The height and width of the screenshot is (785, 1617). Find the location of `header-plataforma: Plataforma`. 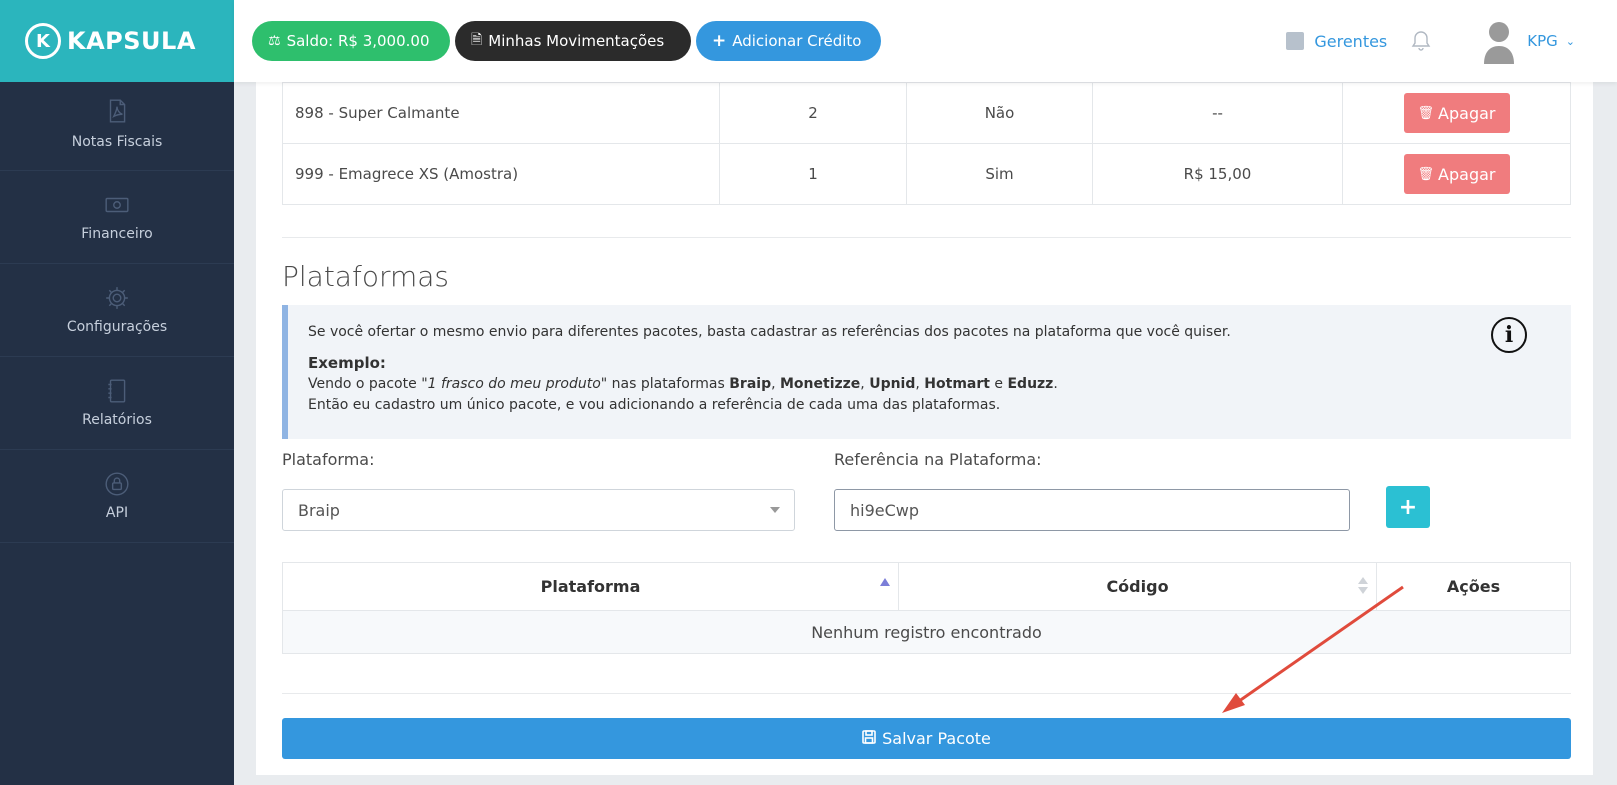

header-plataforma: Plataforma is located at coordinates (590, 586).